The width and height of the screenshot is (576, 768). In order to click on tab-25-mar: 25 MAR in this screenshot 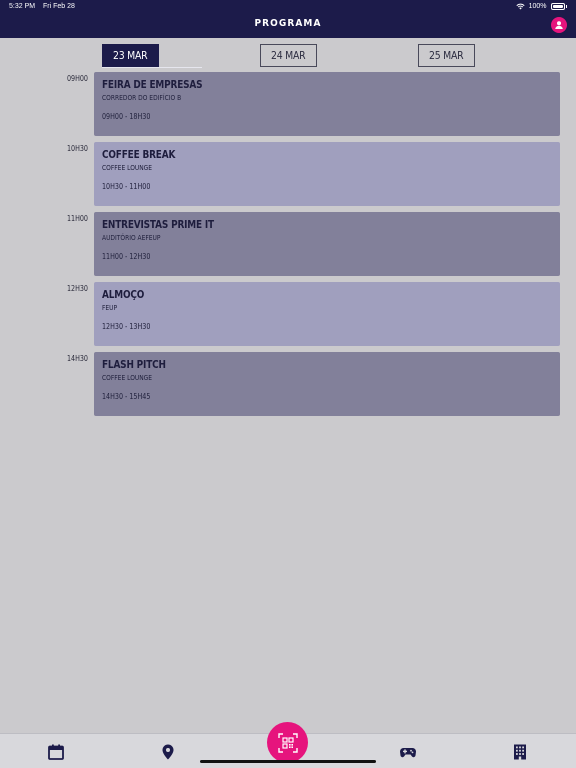, I will do `click(446, 55)`.